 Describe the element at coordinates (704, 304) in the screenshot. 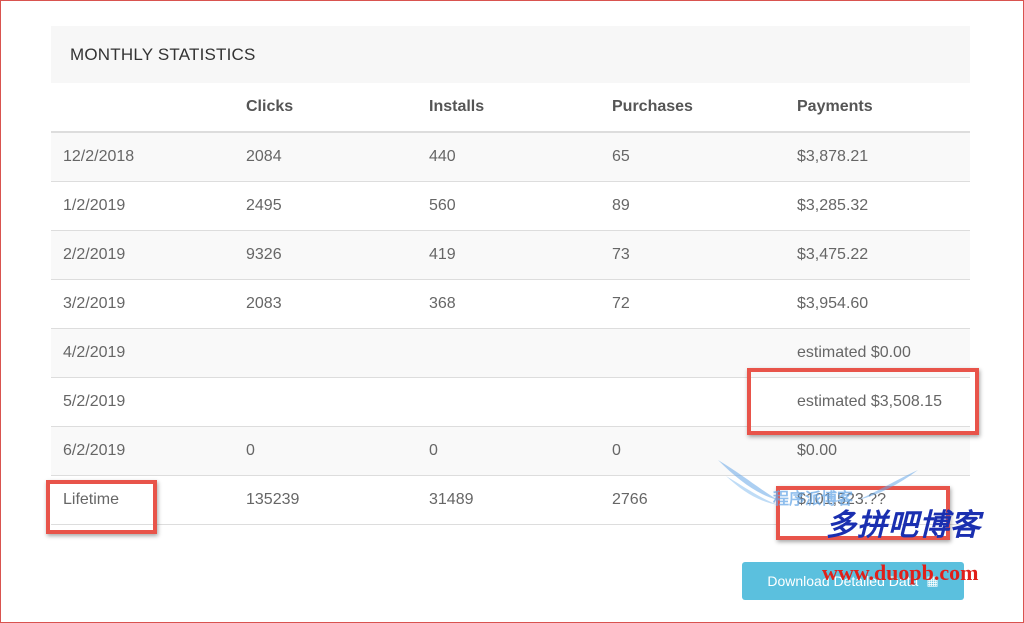

I see `cell-purchases: 72` at that location.